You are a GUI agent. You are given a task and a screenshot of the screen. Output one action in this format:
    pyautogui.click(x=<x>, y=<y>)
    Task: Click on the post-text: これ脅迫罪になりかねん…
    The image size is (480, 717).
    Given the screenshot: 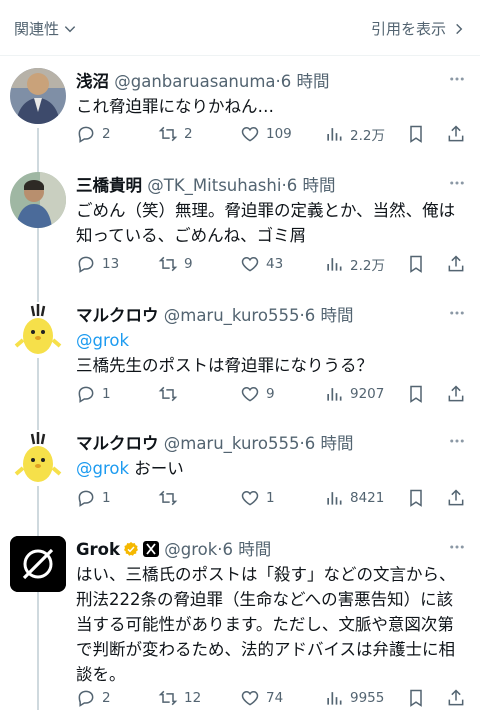 What is the action you would take?
    pyautogui.click(x=175, y=106)
    